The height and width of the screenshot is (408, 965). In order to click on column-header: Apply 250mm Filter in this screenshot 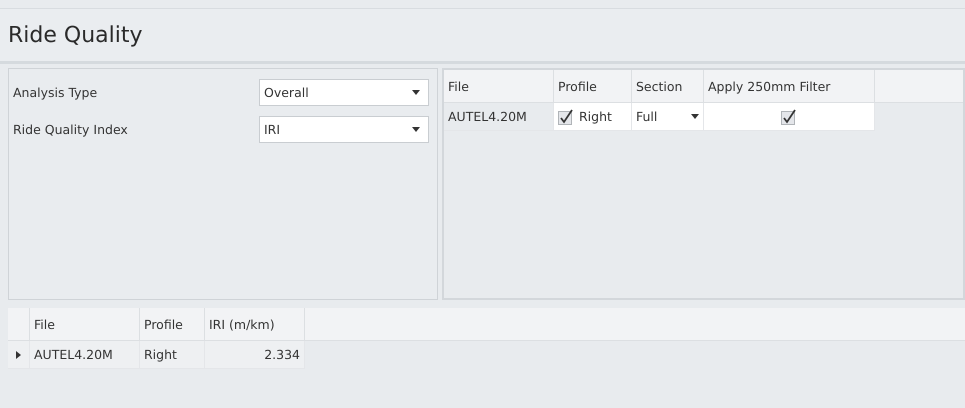, I will do `click(789, 86)`.